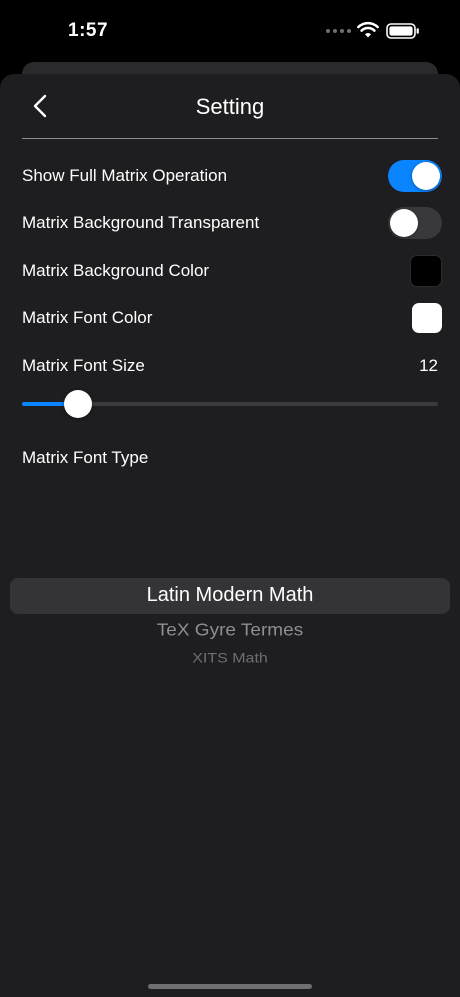 This screenshot has width=460, height=997. What do you see at coordinates (232, 318) in the screenshot?
I see `row-matrix-font-color: Matrix Font Color` at bounding box center [232, 318].